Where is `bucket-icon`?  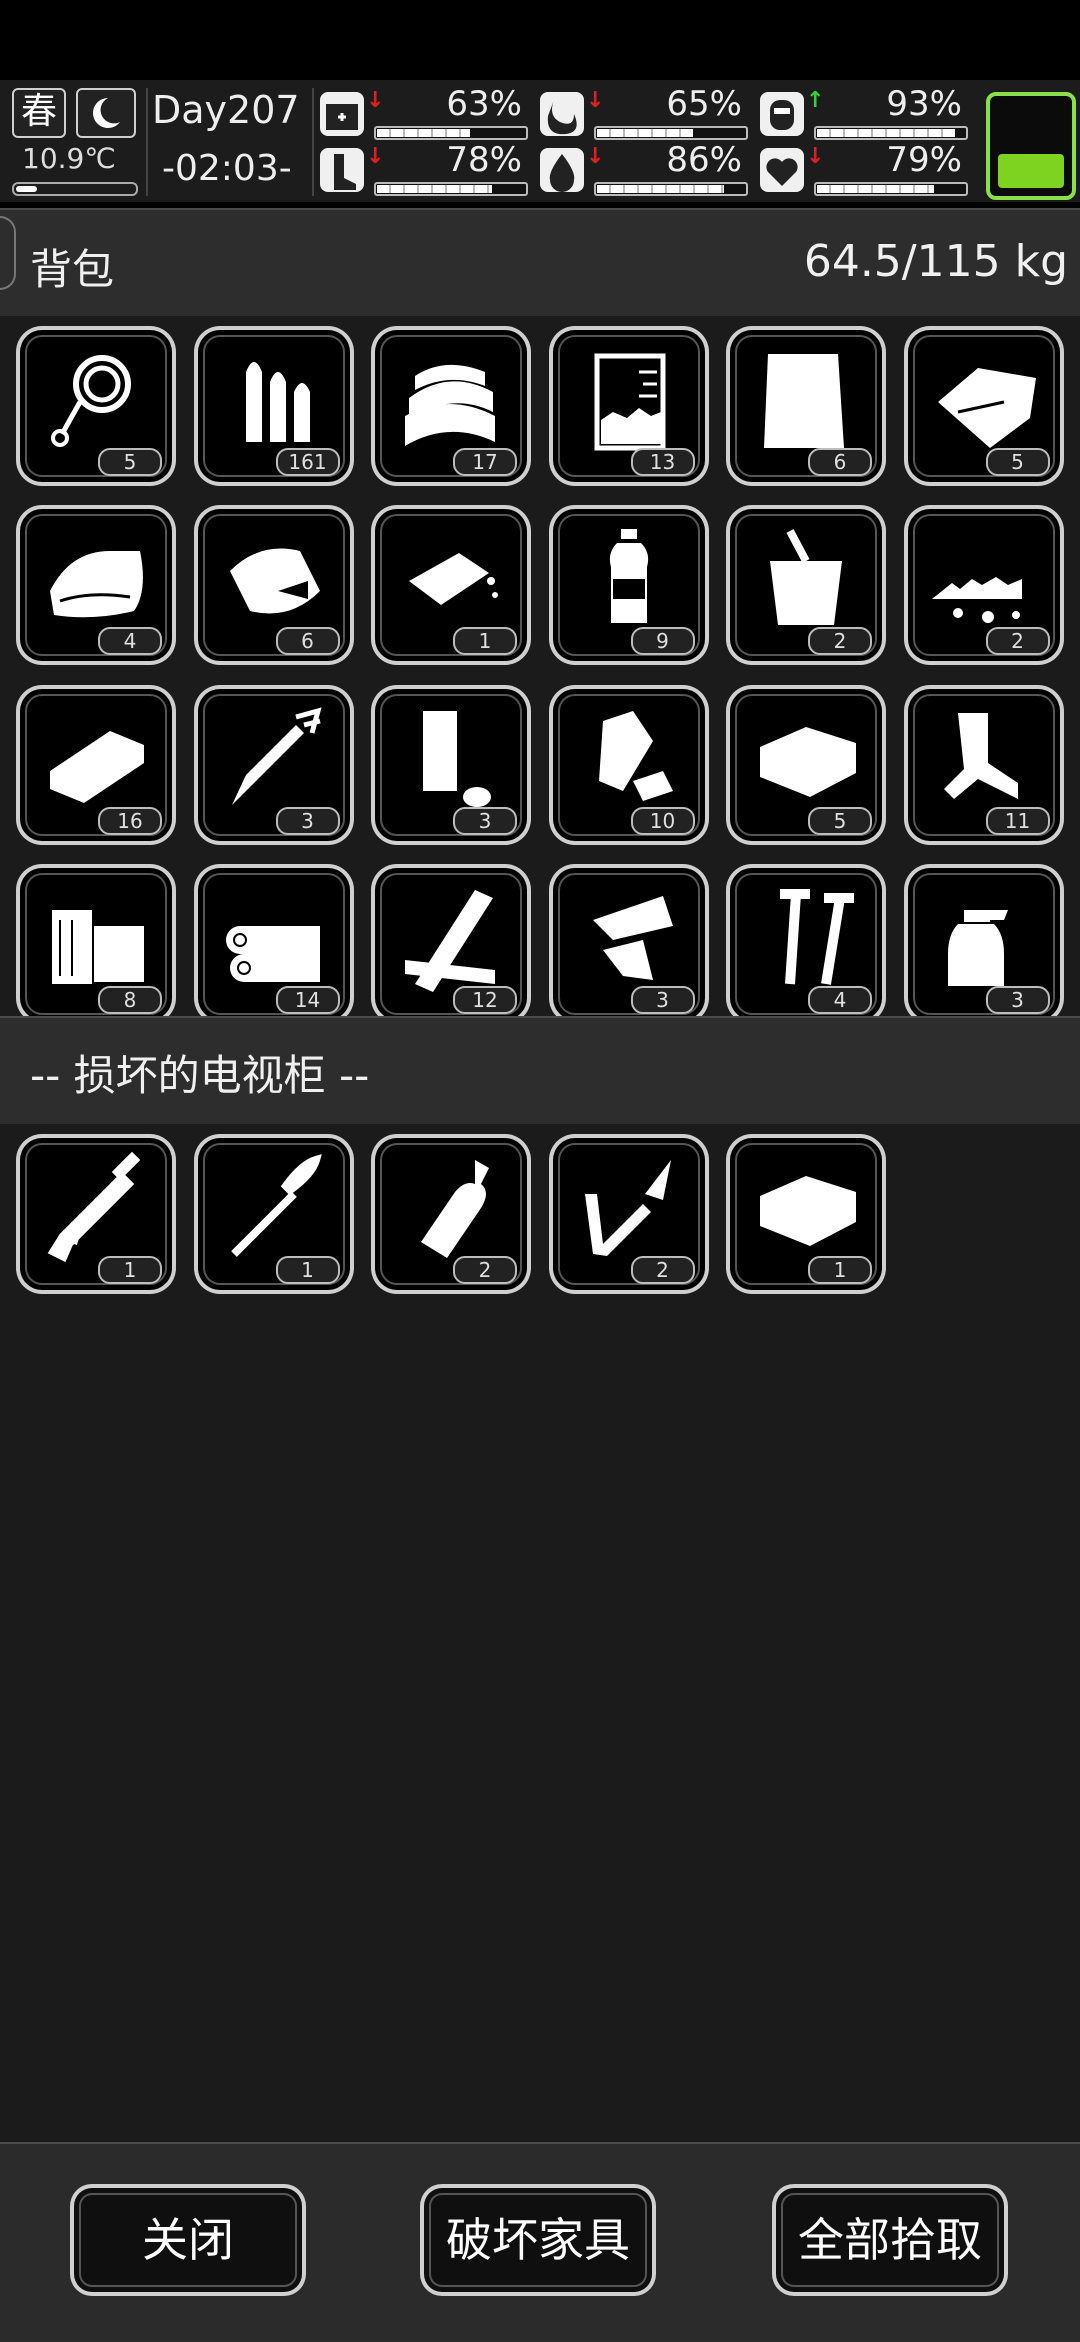 bucket-icon is located at coordinates (806, 577).